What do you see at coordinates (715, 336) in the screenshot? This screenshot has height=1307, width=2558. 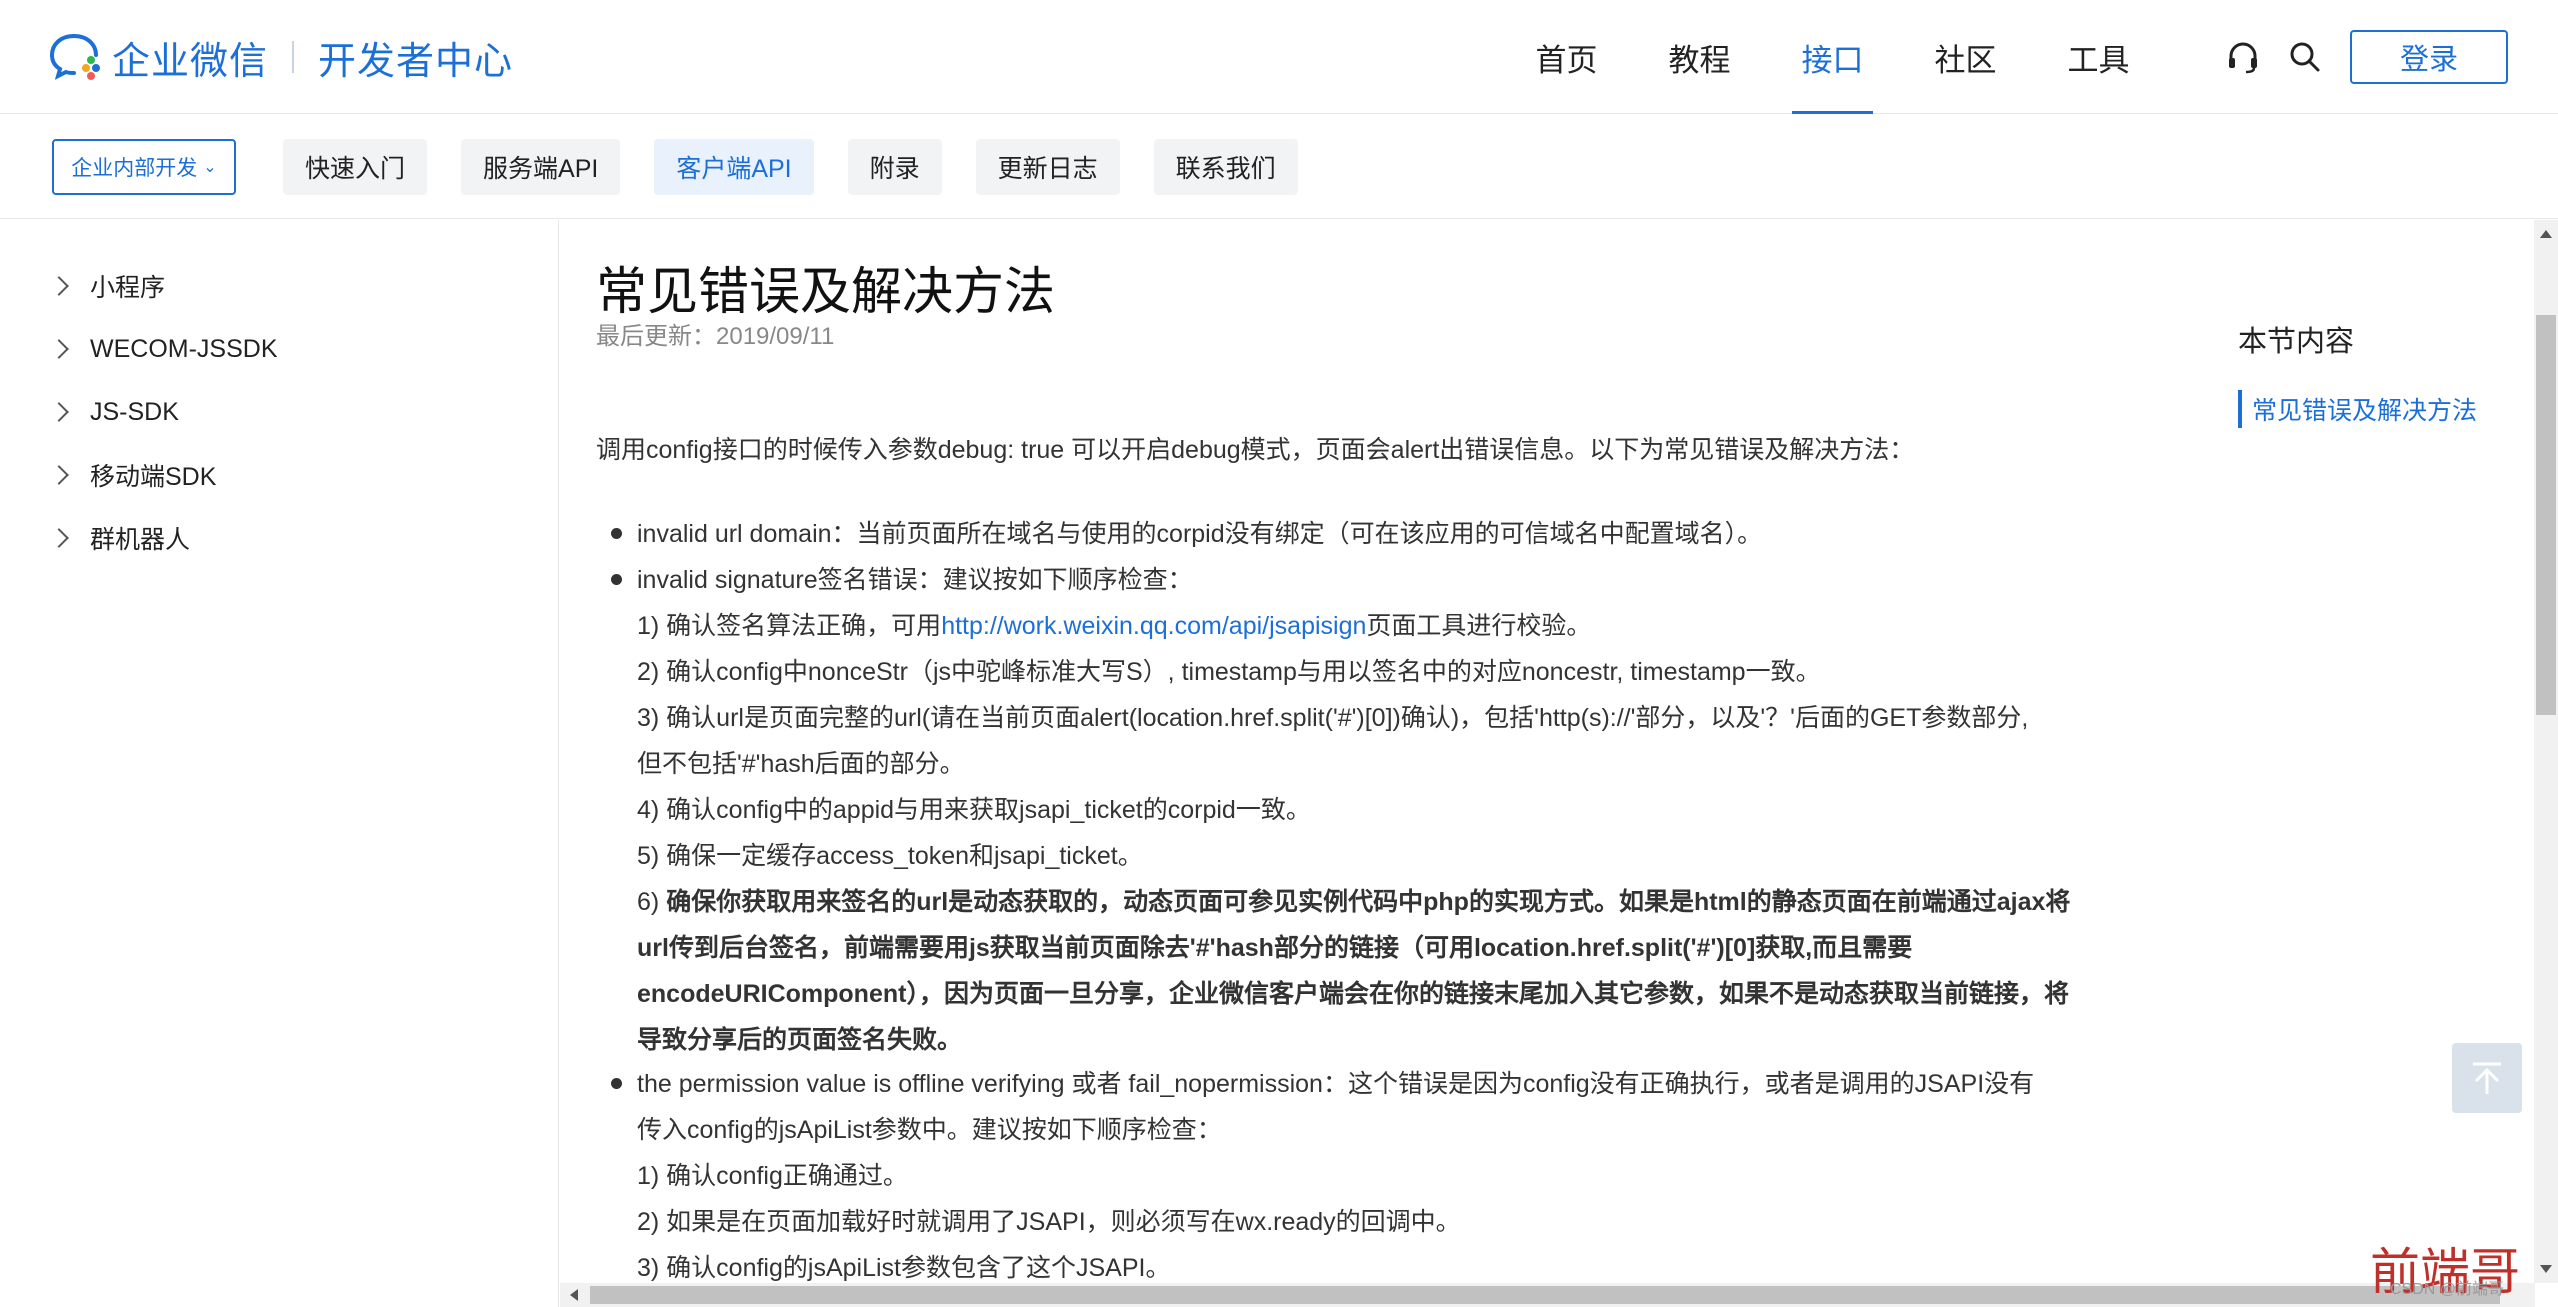 I see `last-updated: 最后更新：2019/09/11` at bounding box center [715, 336].